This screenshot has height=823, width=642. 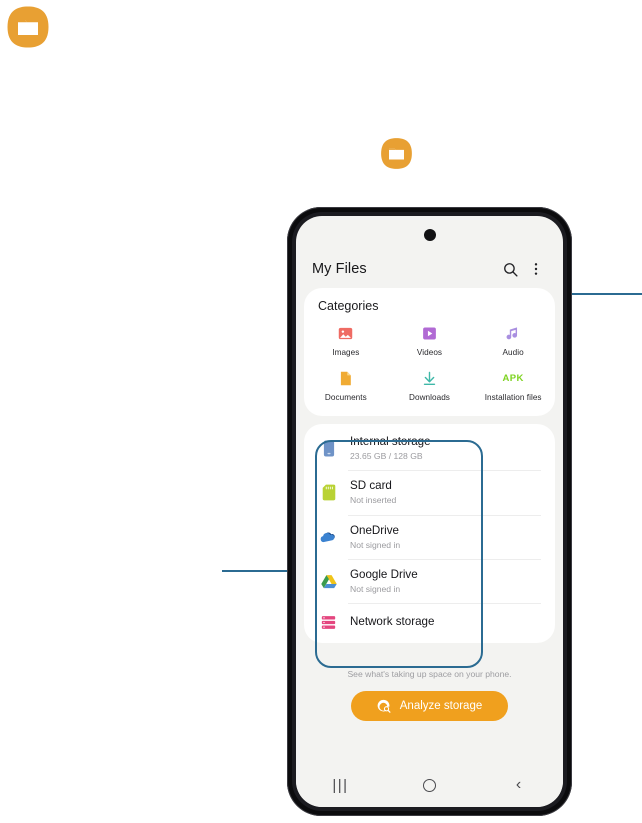 I want to click on download-arrow-icon, so click(x=429, y=378).